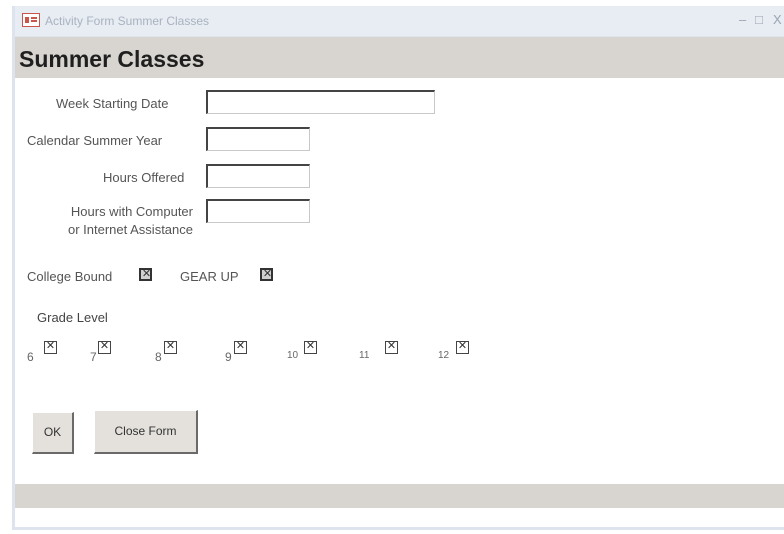  Describe the element at coordinates (462, 347) in the screenshot. I see `grade-12-checkbox` at that location.